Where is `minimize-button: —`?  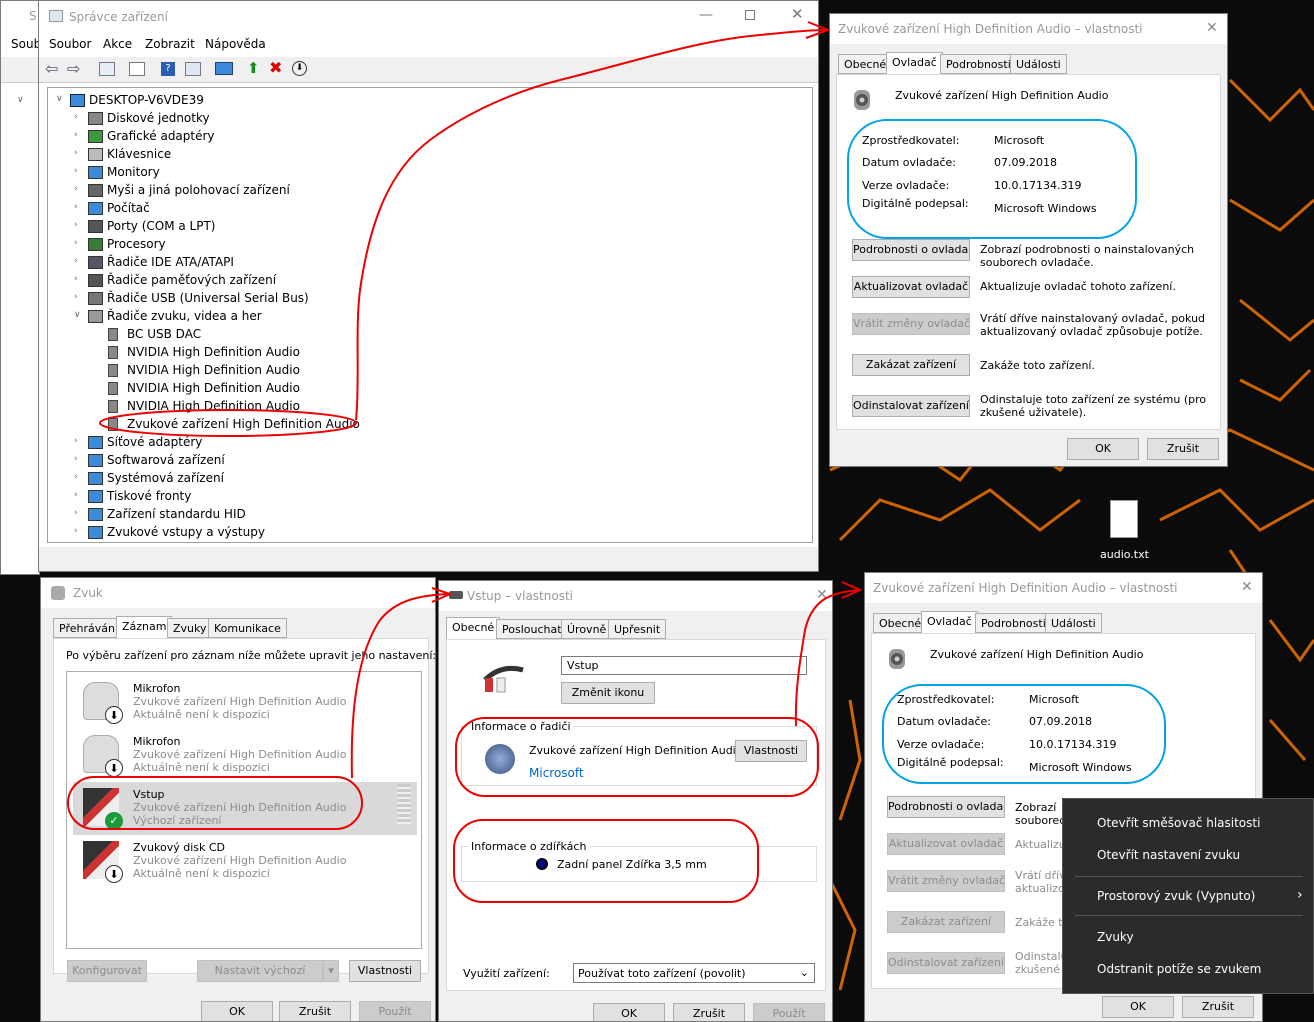 minimize-button: — is located at coordinates (706, 15).